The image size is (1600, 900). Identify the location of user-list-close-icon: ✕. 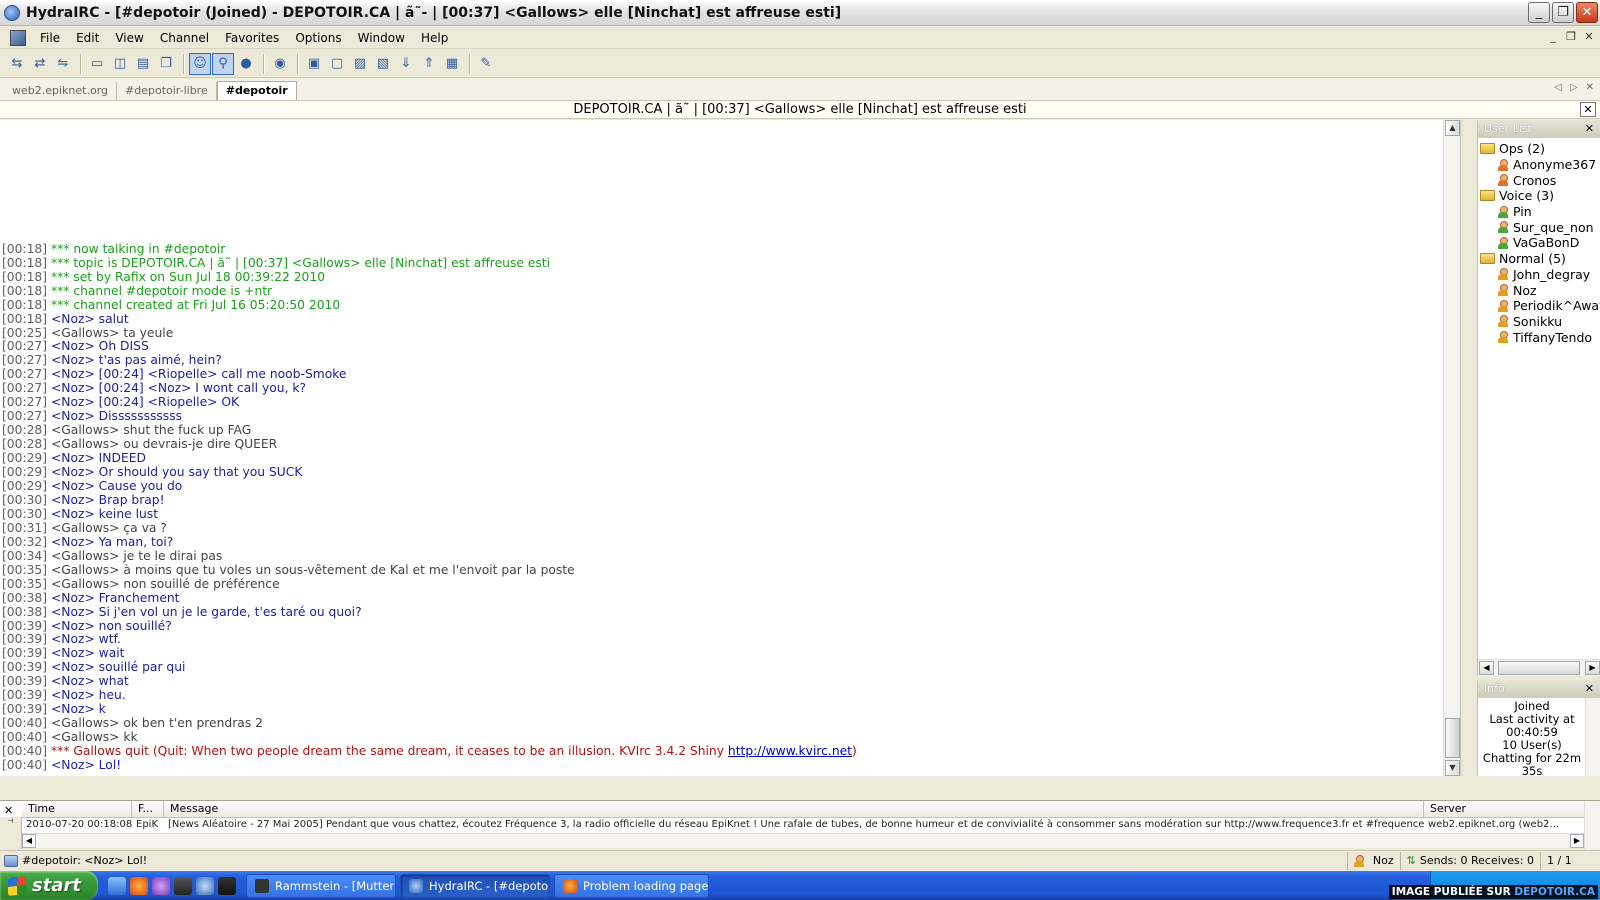
(1589, 129).